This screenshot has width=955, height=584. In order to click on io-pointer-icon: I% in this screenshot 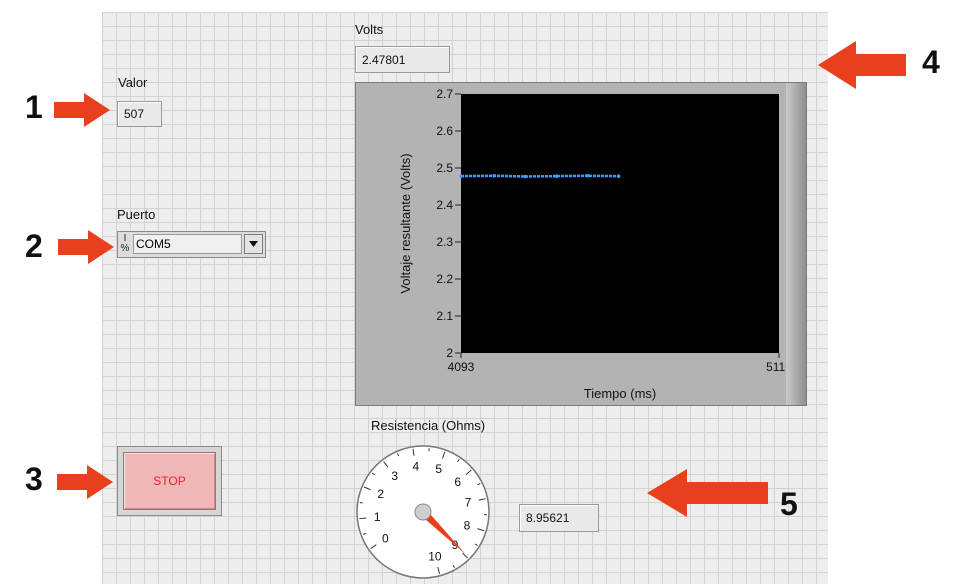, I will do `click(125, 243)`.